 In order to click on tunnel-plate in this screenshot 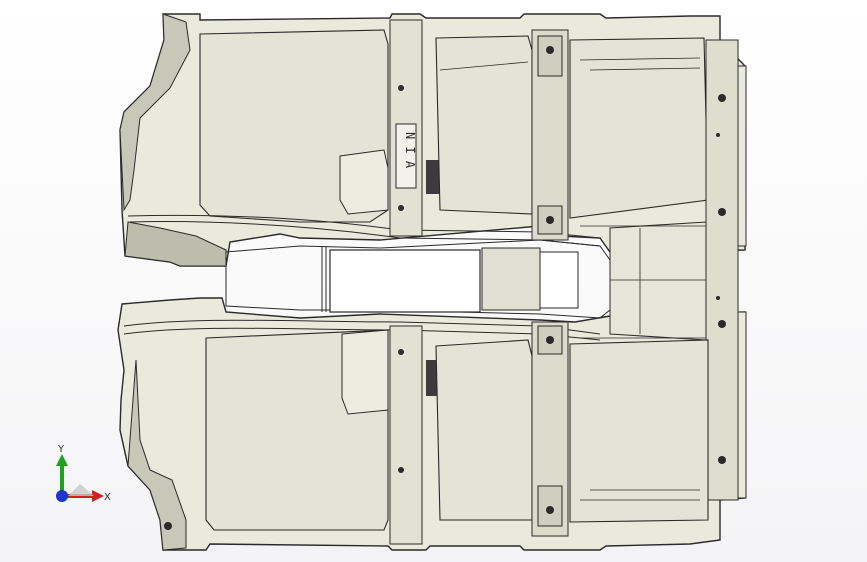, I will do `click(511, 279)`.